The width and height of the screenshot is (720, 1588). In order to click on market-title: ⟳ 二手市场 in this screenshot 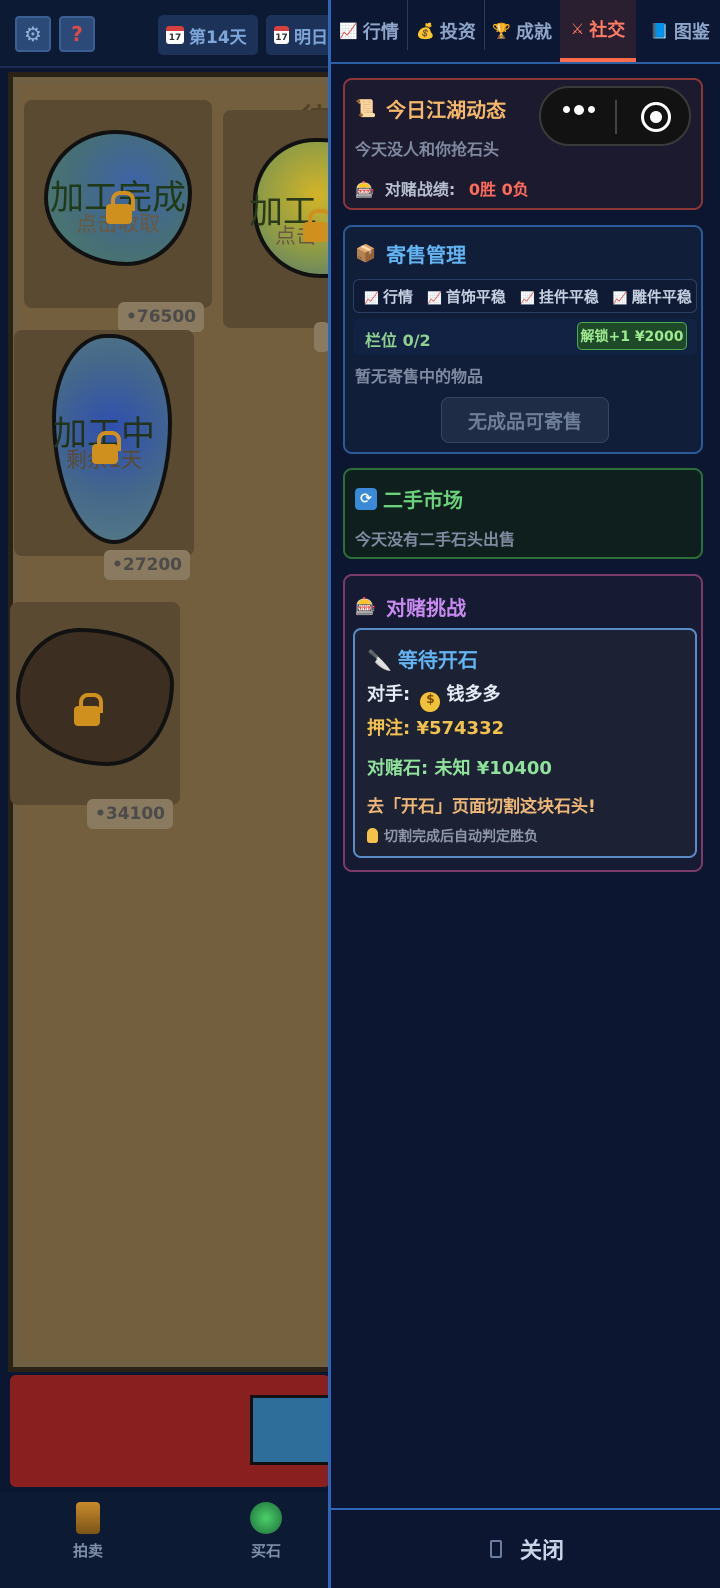, I will do `click(409, 498)`.